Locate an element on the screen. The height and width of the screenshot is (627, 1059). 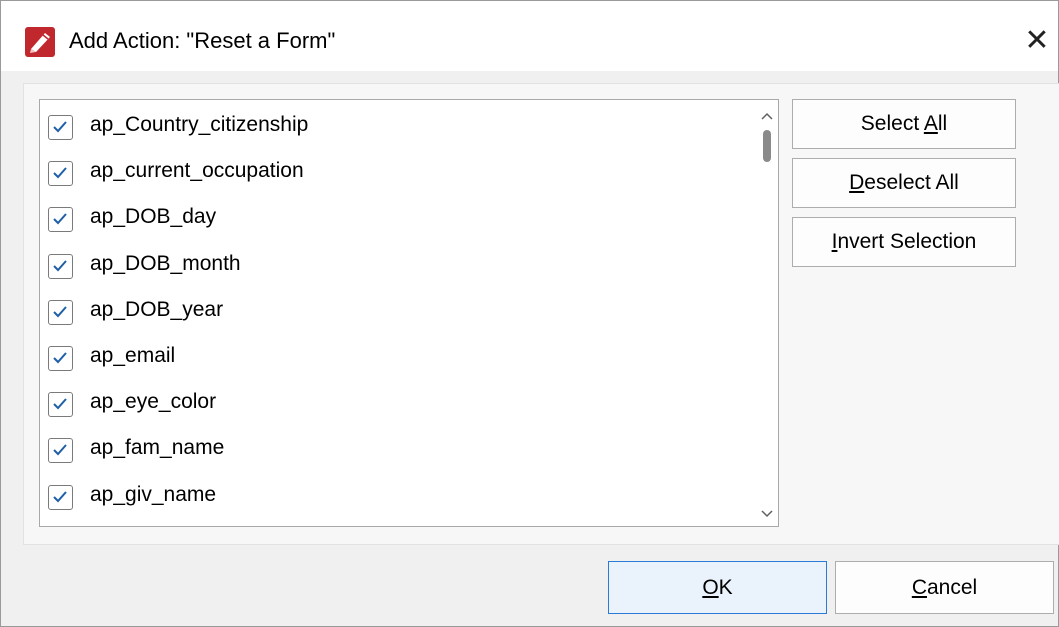
close-icon: ✕ is located at coordinates (1037, 40).